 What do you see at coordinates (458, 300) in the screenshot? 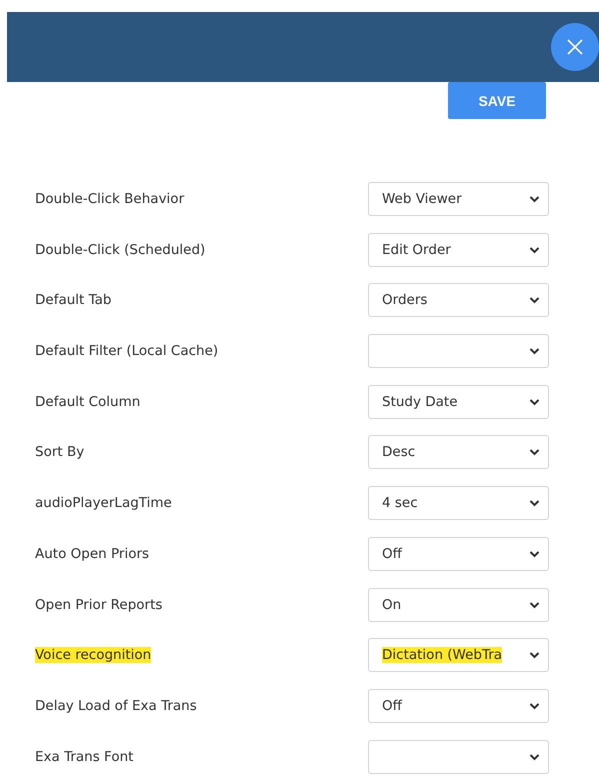
I see `dropdown: Orders` at bounding box center [458, 300].